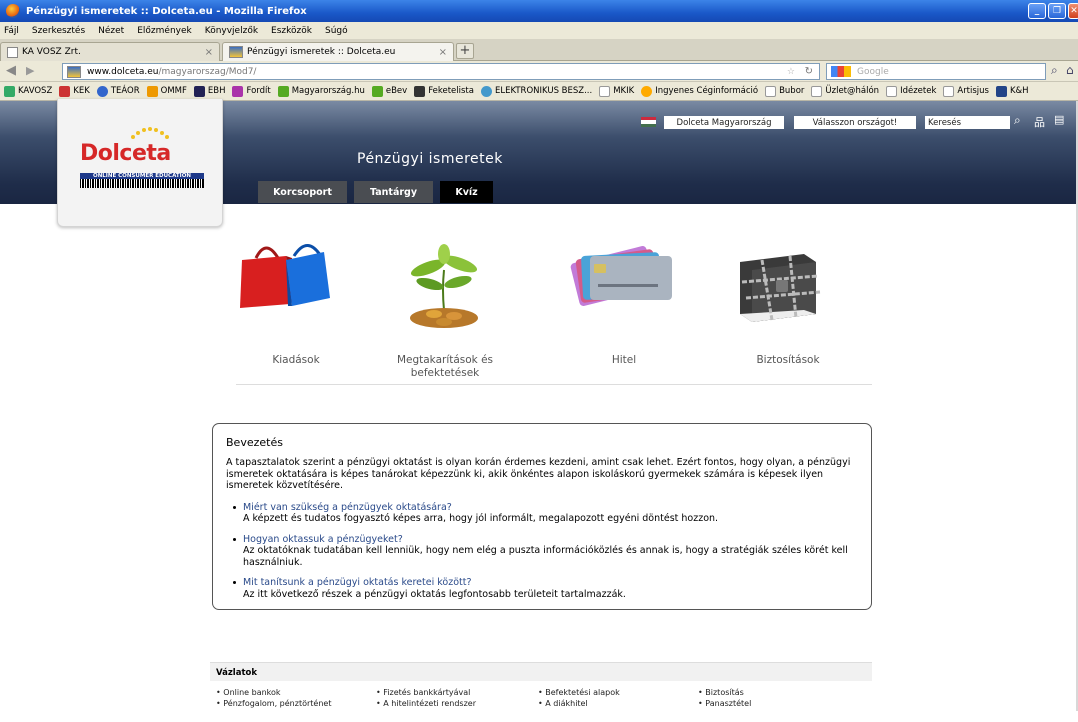  I want to click on menu-tools: Eszközök, so click(291, 31).